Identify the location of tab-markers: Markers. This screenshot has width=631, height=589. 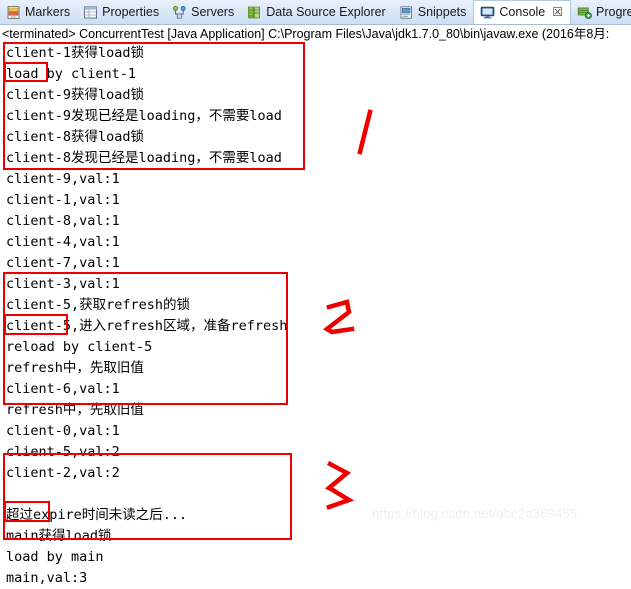
(38, 12).